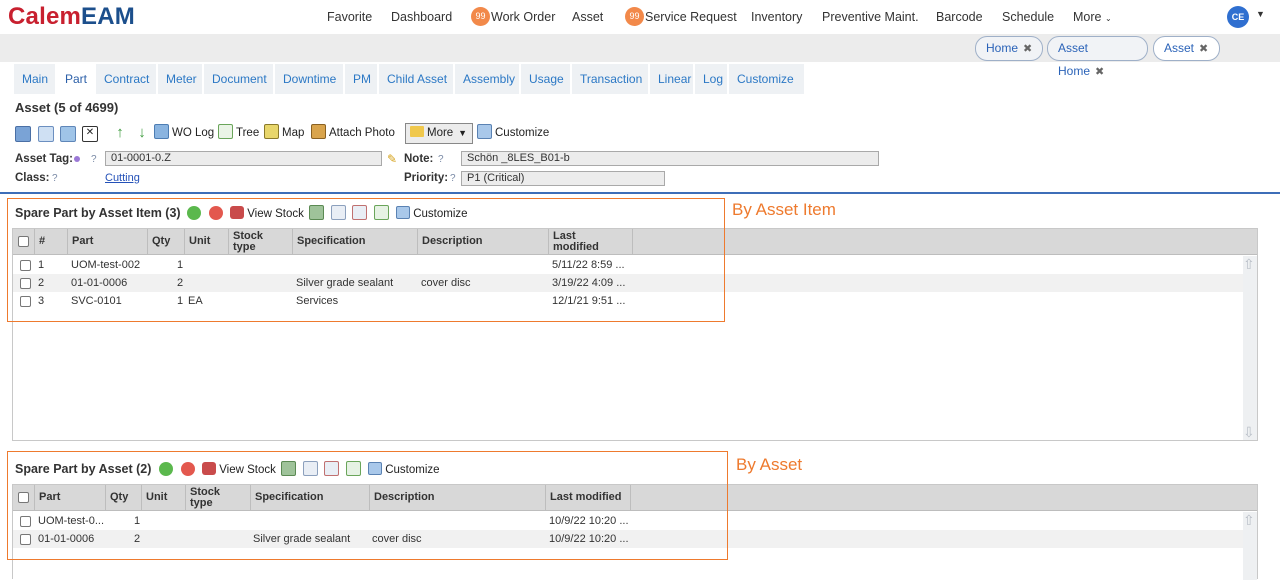 This screenshot has width=1280, height=580. What do you see at coordinates (76, 79) in the screenshot?
I see `tab-part: Part` at bounding box center [76, 79].